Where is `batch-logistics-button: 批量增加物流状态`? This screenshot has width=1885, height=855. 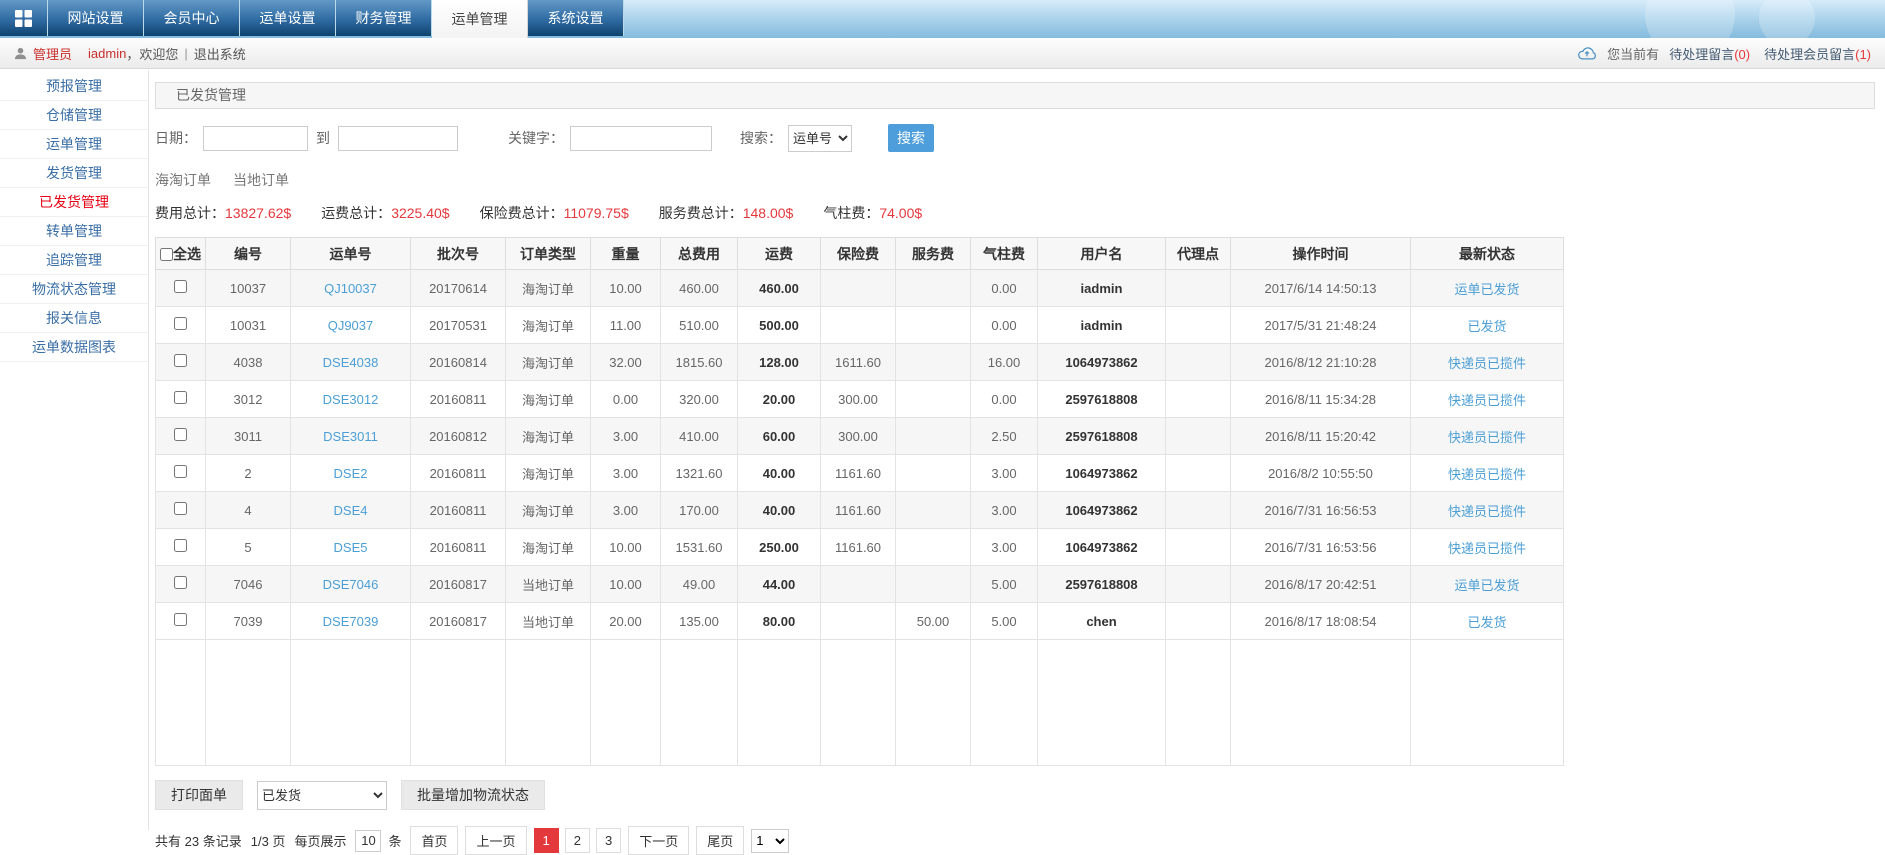 batch-logistics-button: 批量增加物流状态 is located at coordinates (473, 795).